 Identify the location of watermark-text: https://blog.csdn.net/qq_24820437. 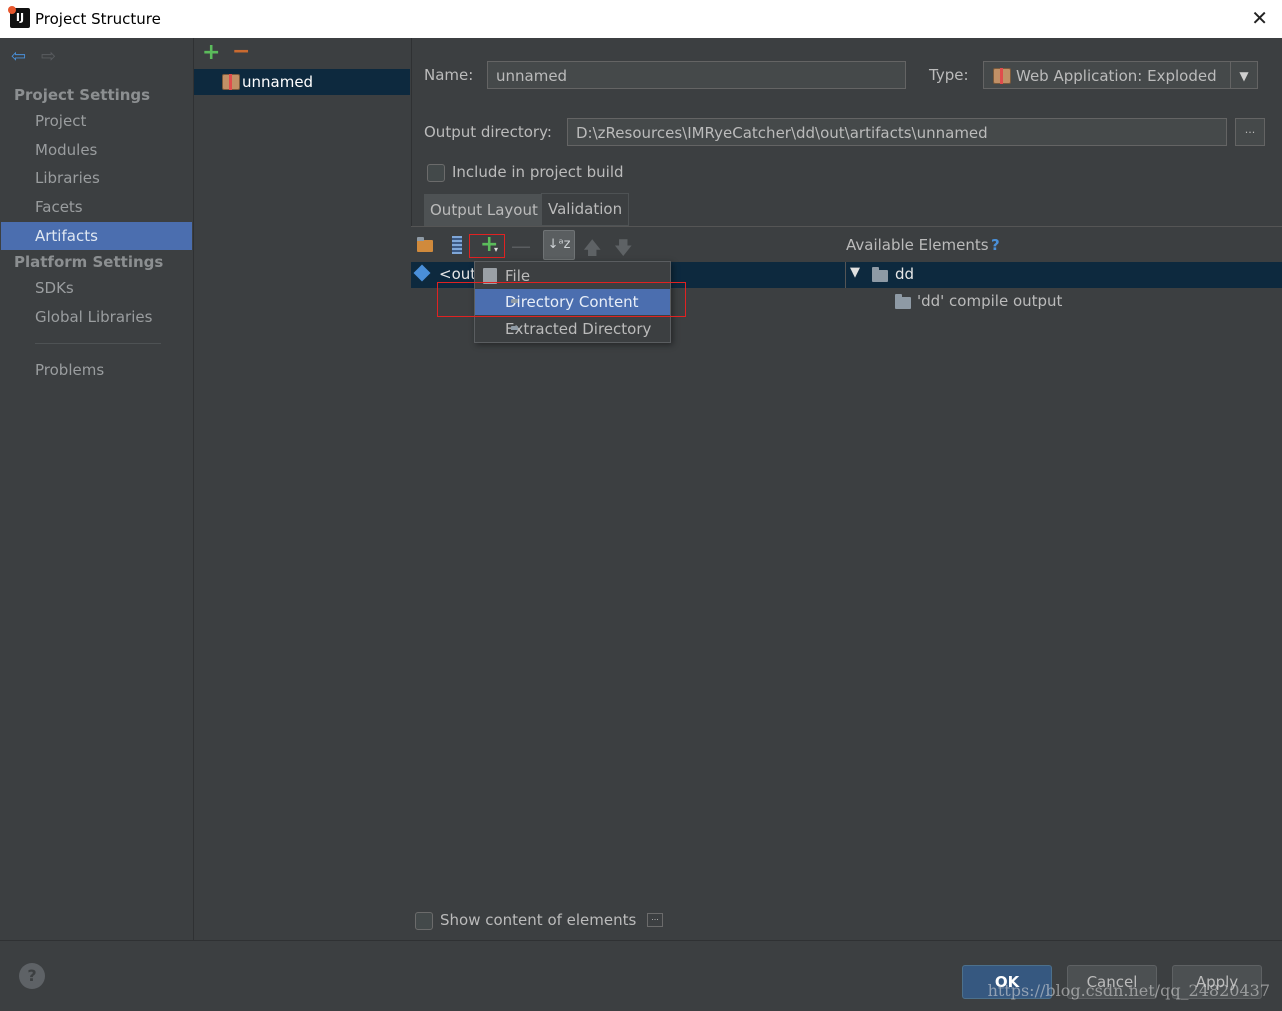
(1128, 990).